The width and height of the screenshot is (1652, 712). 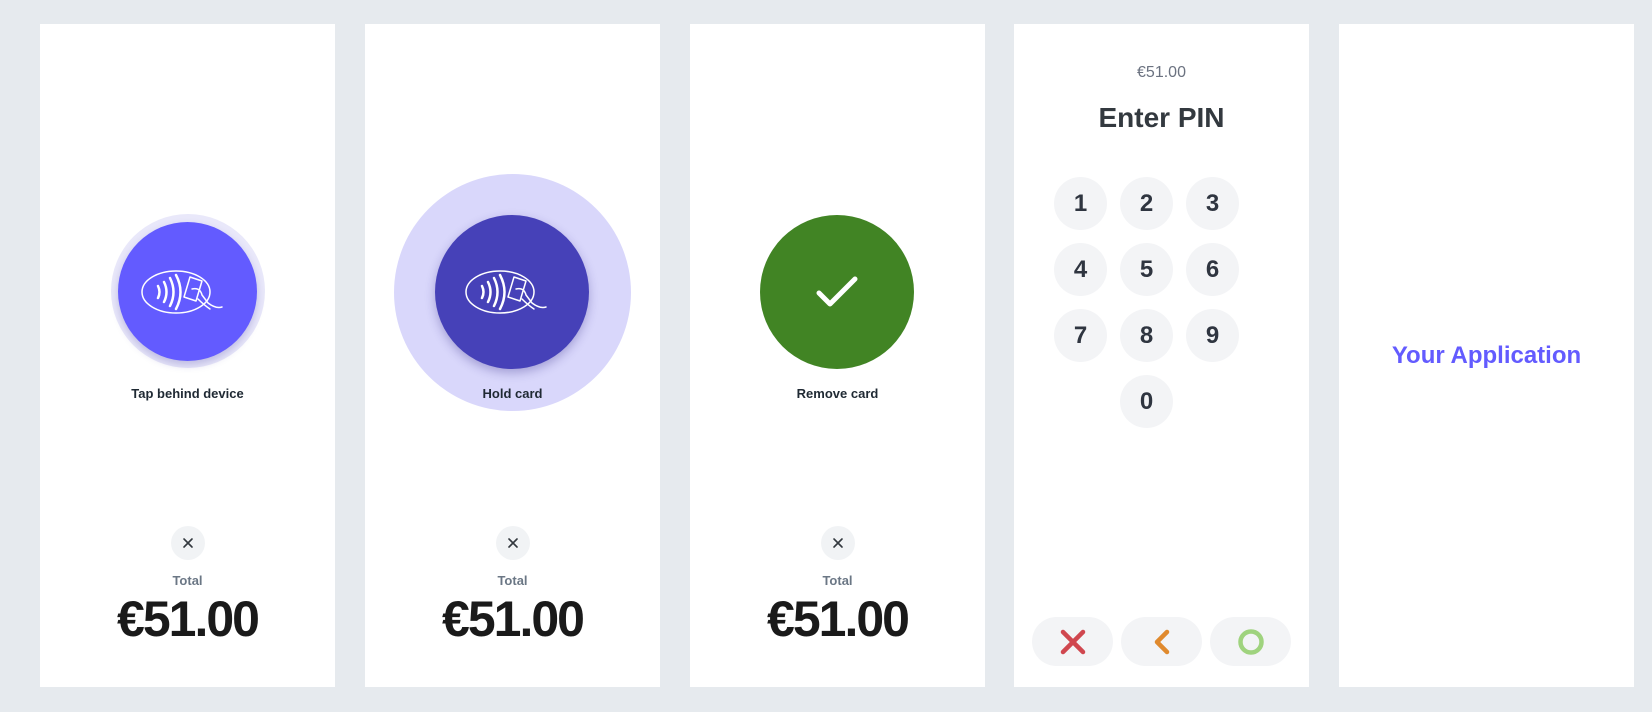 I want to click on pin-key-3: 3, so click(x=1212, y=203).